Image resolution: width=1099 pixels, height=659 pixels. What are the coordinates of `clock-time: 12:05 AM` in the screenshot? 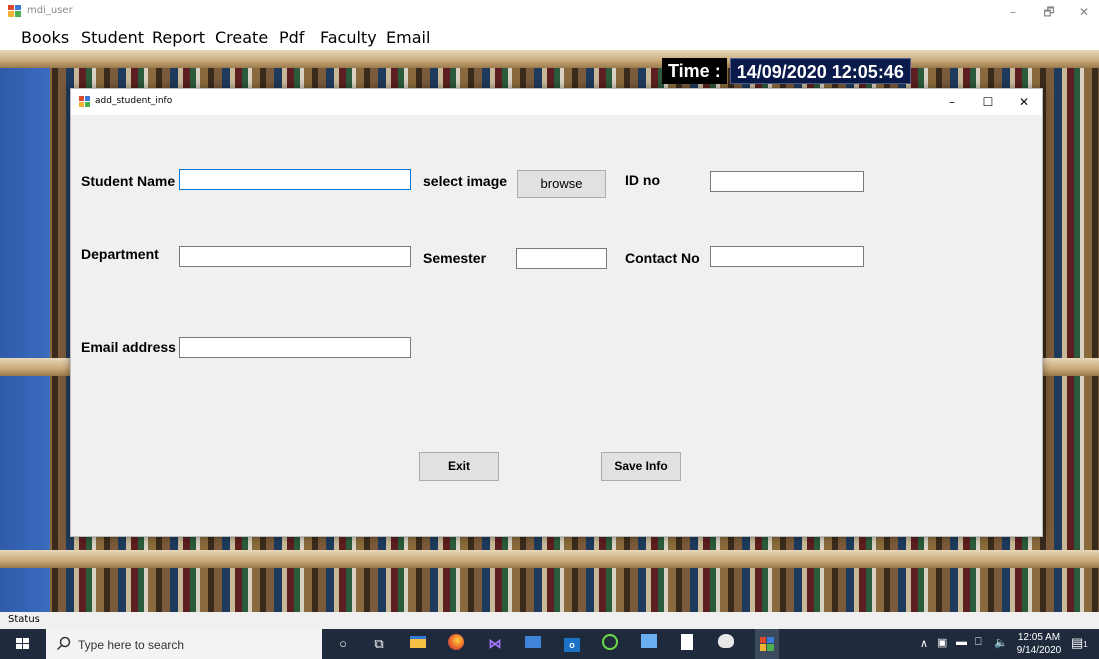 It's located at (1039, 637).